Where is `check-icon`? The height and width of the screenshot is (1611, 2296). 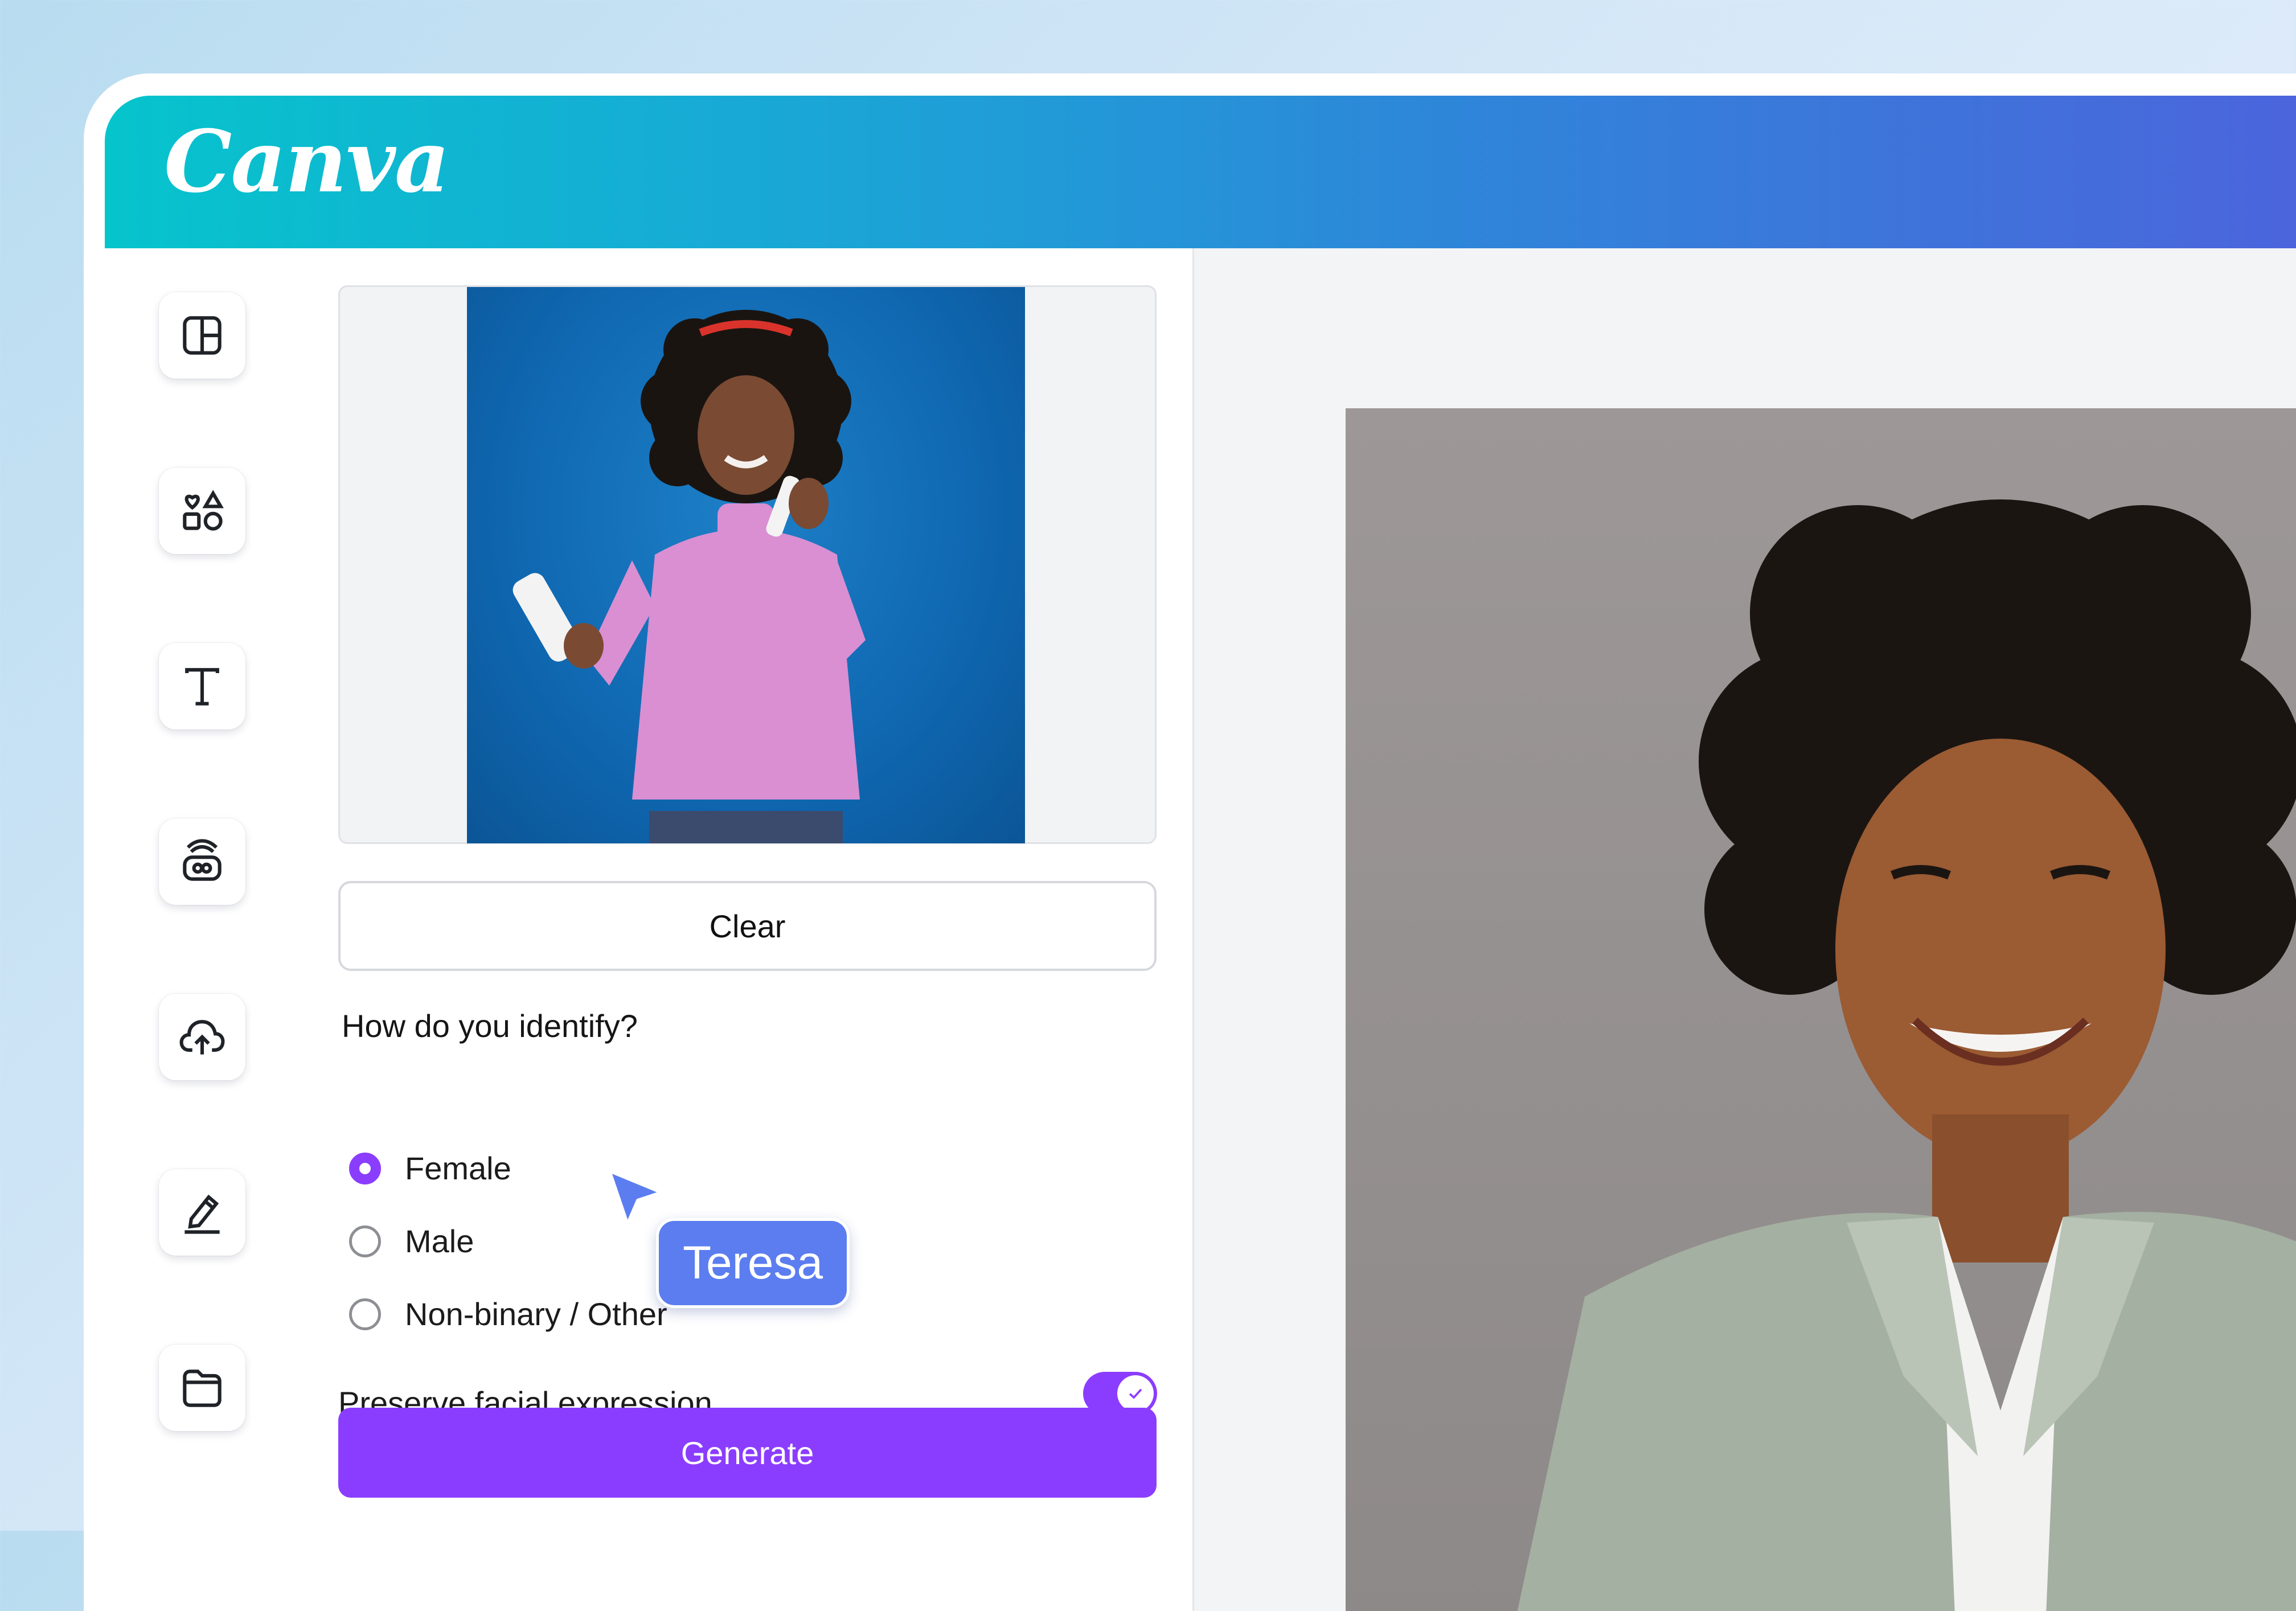
check-icon is located at coordinates (1135, 1393).